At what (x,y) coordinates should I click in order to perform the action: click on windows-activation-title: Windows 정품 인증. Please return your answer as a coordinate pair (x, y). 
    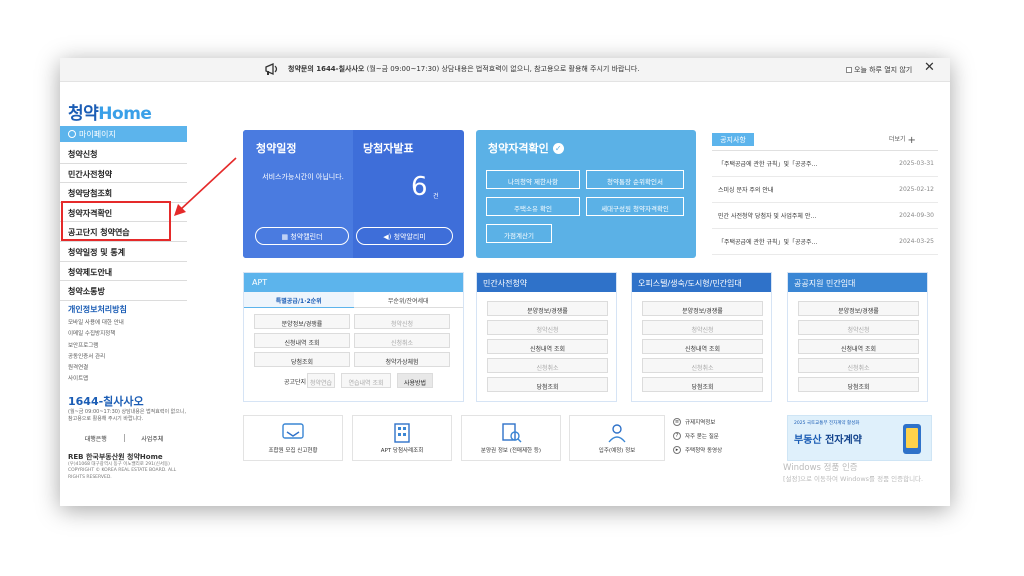
    Looking at the image, I should click on (820, 468).